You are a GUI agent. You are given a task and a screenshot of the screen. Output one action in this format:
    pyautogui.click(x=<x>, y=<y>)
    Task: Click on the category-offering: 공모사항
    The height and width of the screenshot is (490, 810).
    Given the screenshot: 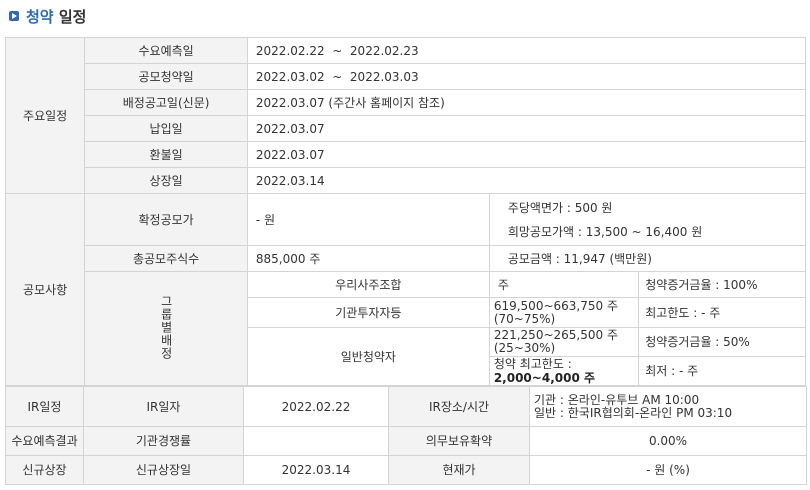 What is the action you would take?
    pyautogui.click(x=45, y=289)
    